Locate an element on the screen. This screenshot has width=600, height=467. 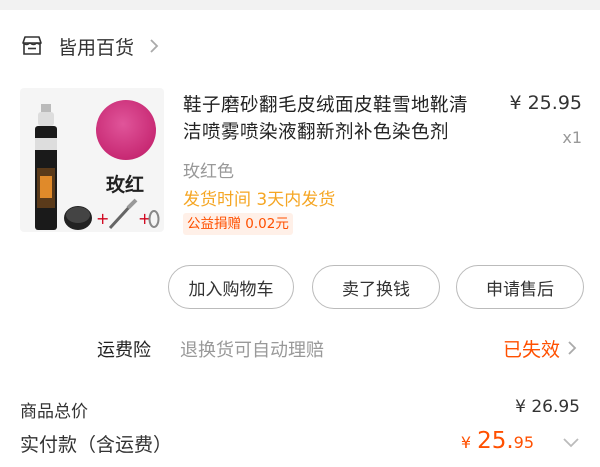
thumbnail-color-label: 玫红 is located at coordinates (125, 185).